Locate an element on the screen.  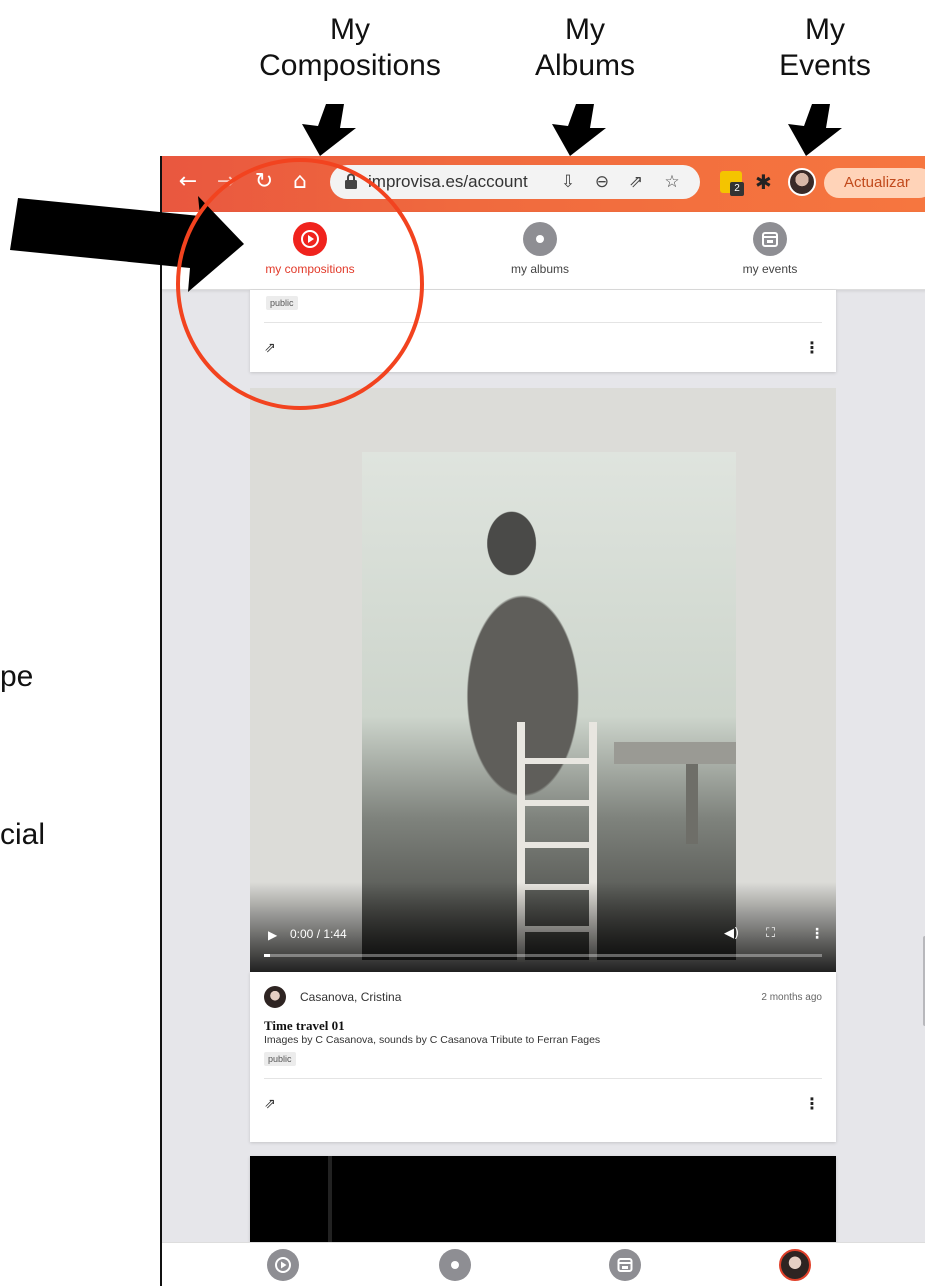
share-page-icon: ⇗ is located at coordinates (636, 182).